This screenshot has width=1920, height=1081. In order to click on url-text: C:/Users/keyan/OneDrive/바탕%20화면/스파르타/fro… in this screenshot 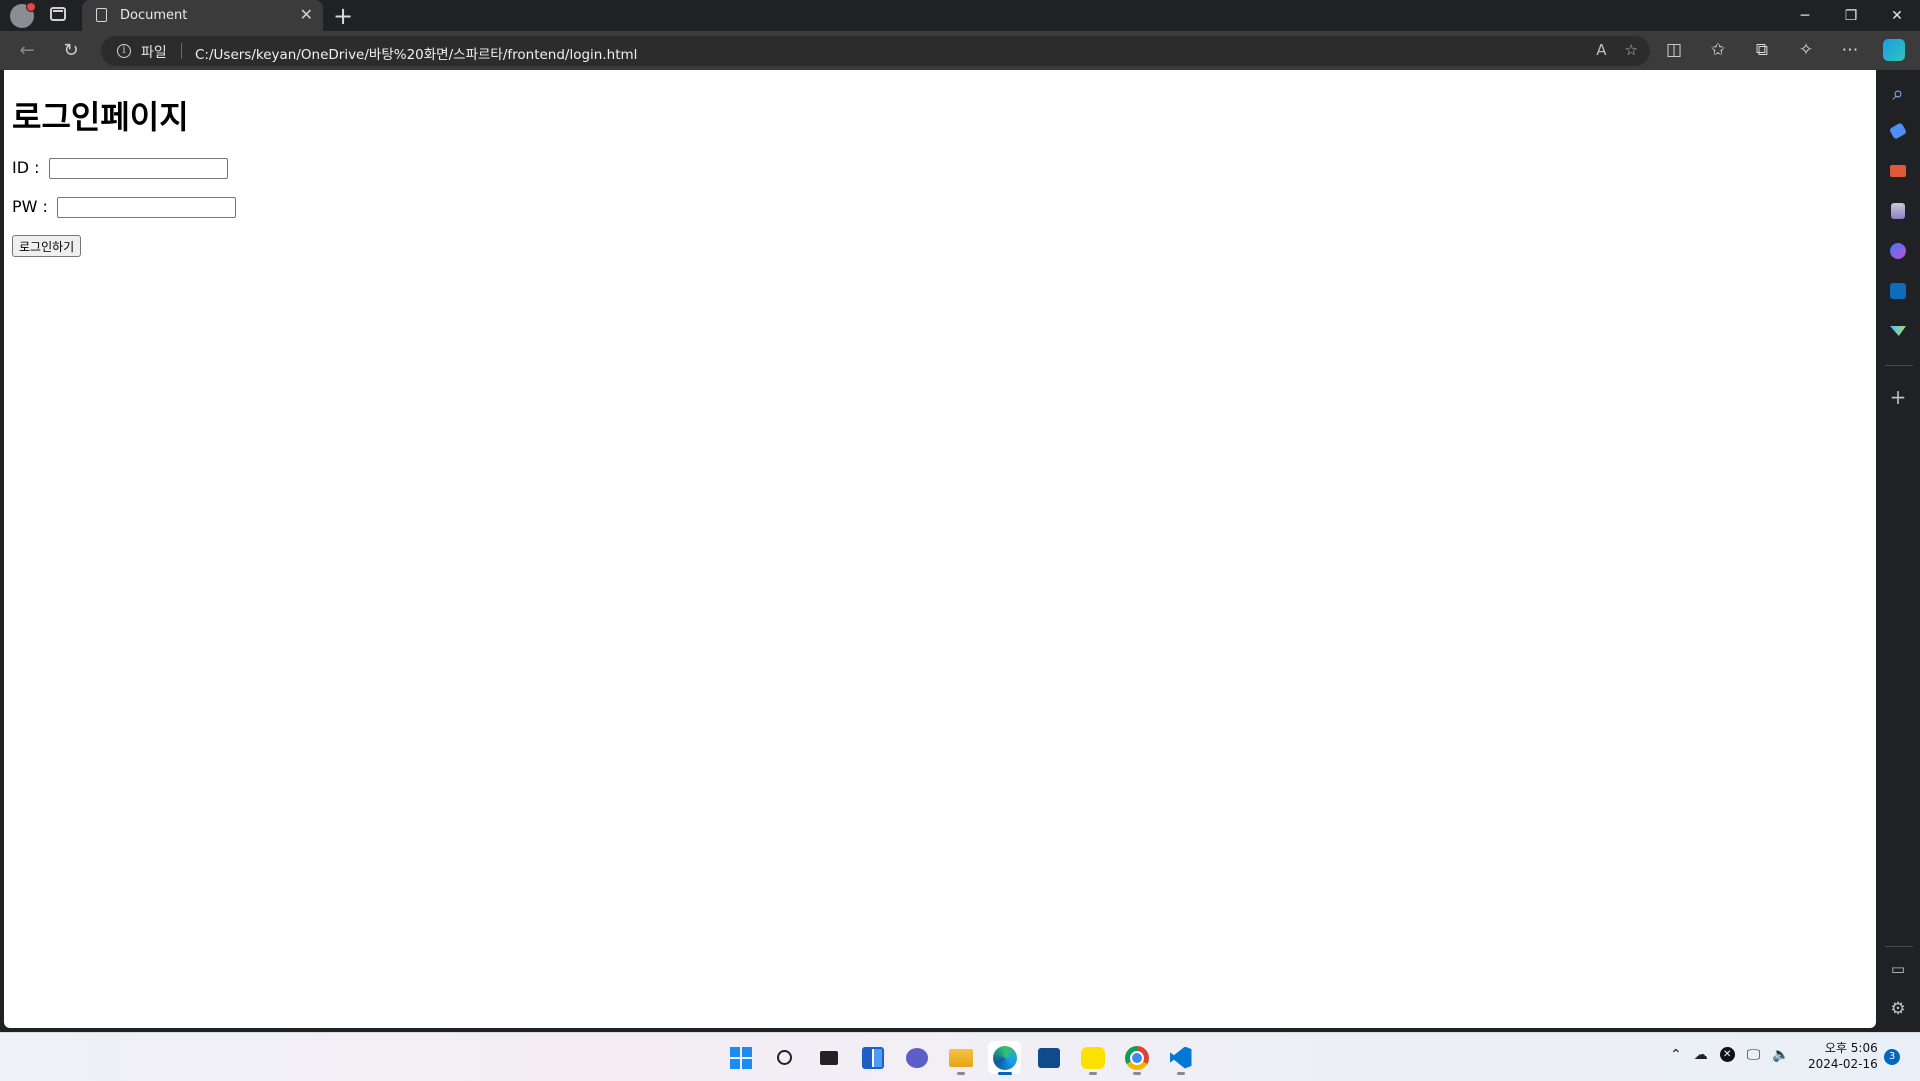, I will do `click(416, 53)`.